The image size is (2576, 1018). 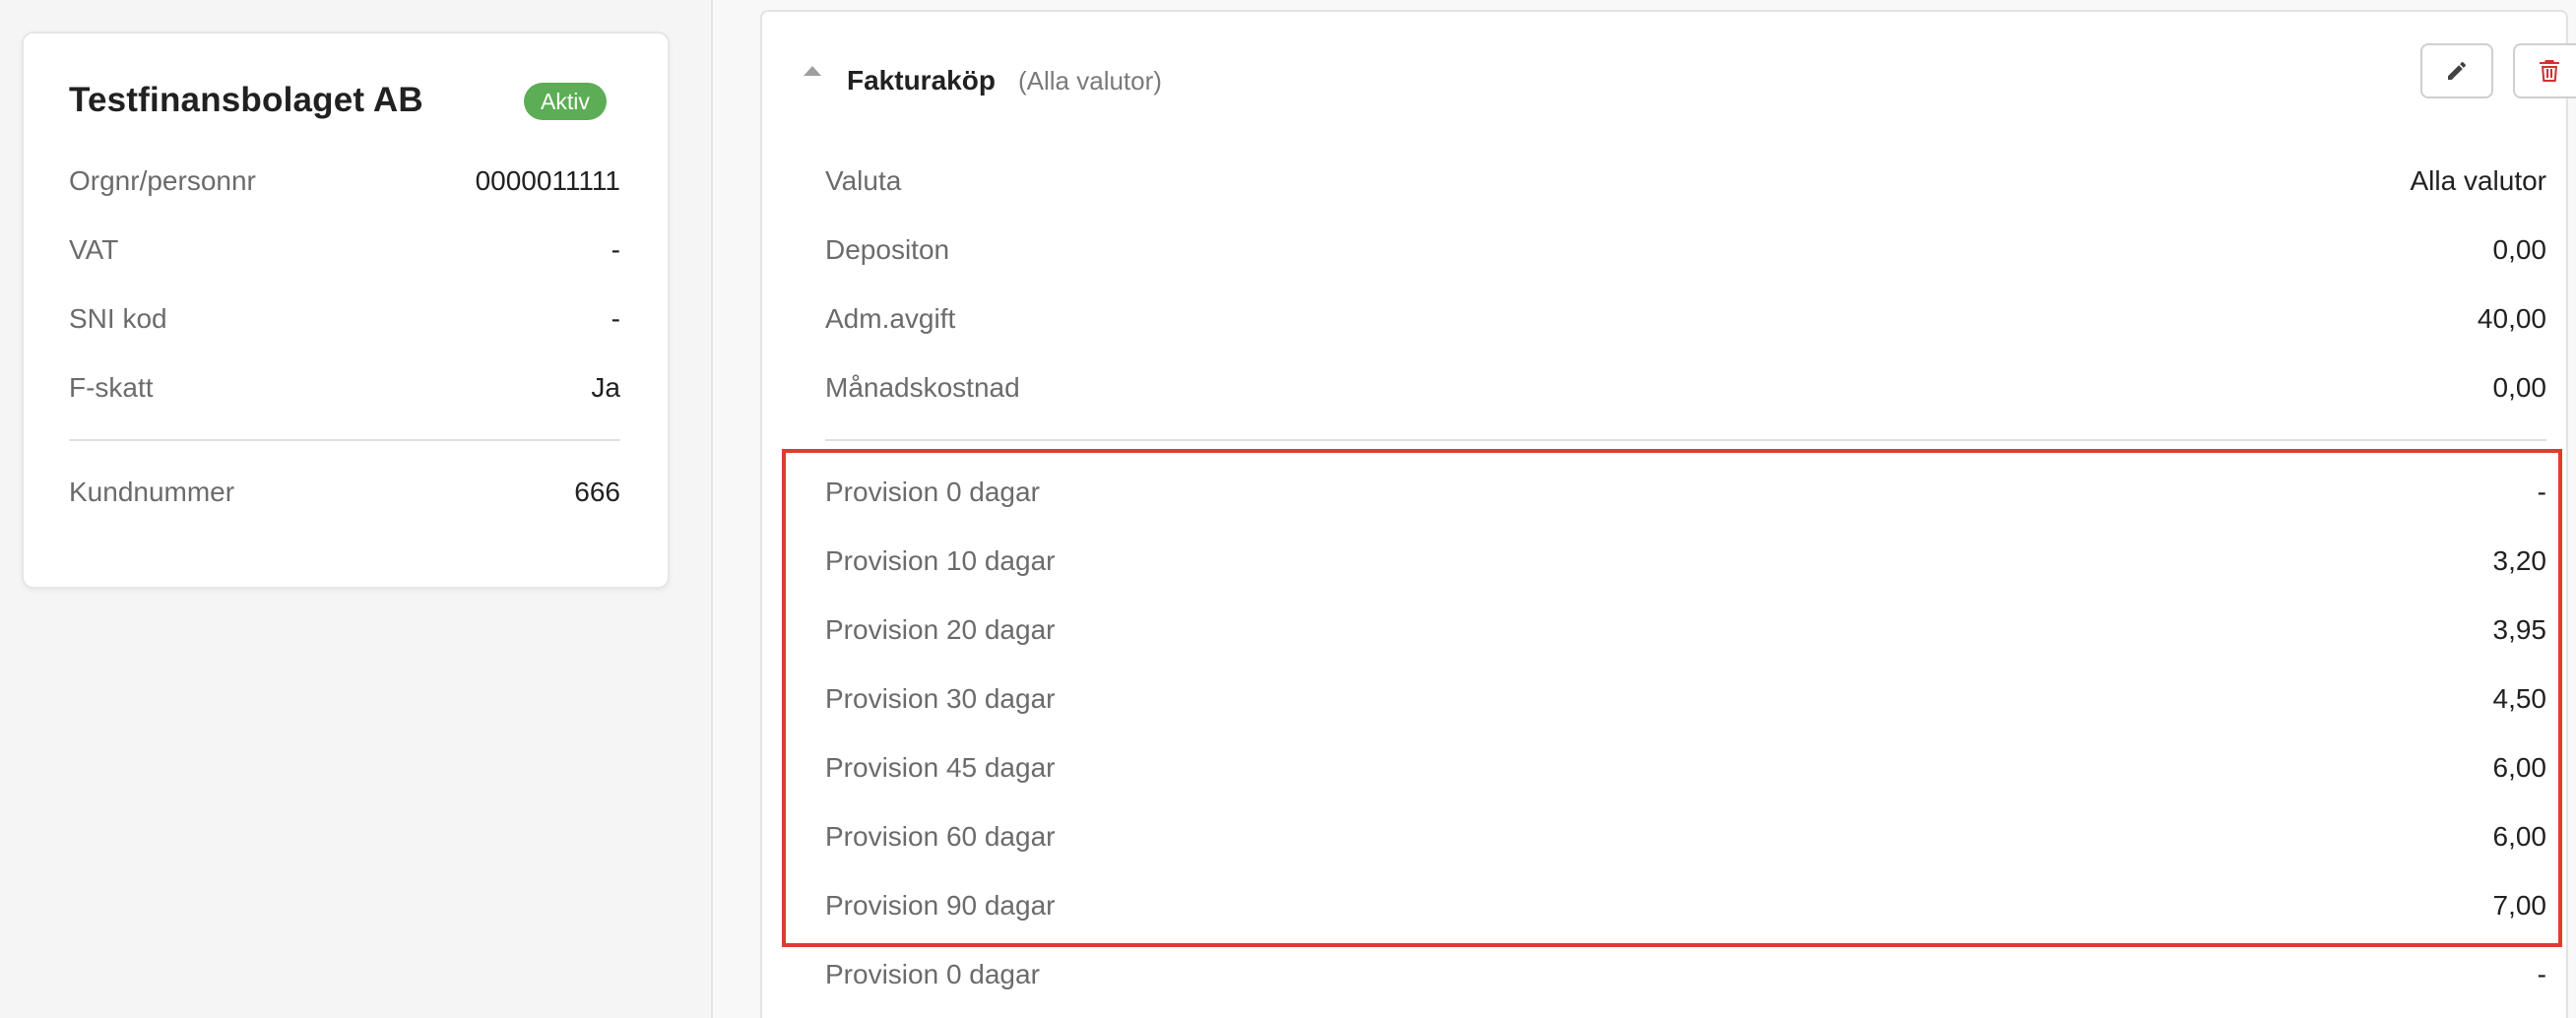 I want to click on provision-label: Provision 90 dagar, so click(x=940, y=905).